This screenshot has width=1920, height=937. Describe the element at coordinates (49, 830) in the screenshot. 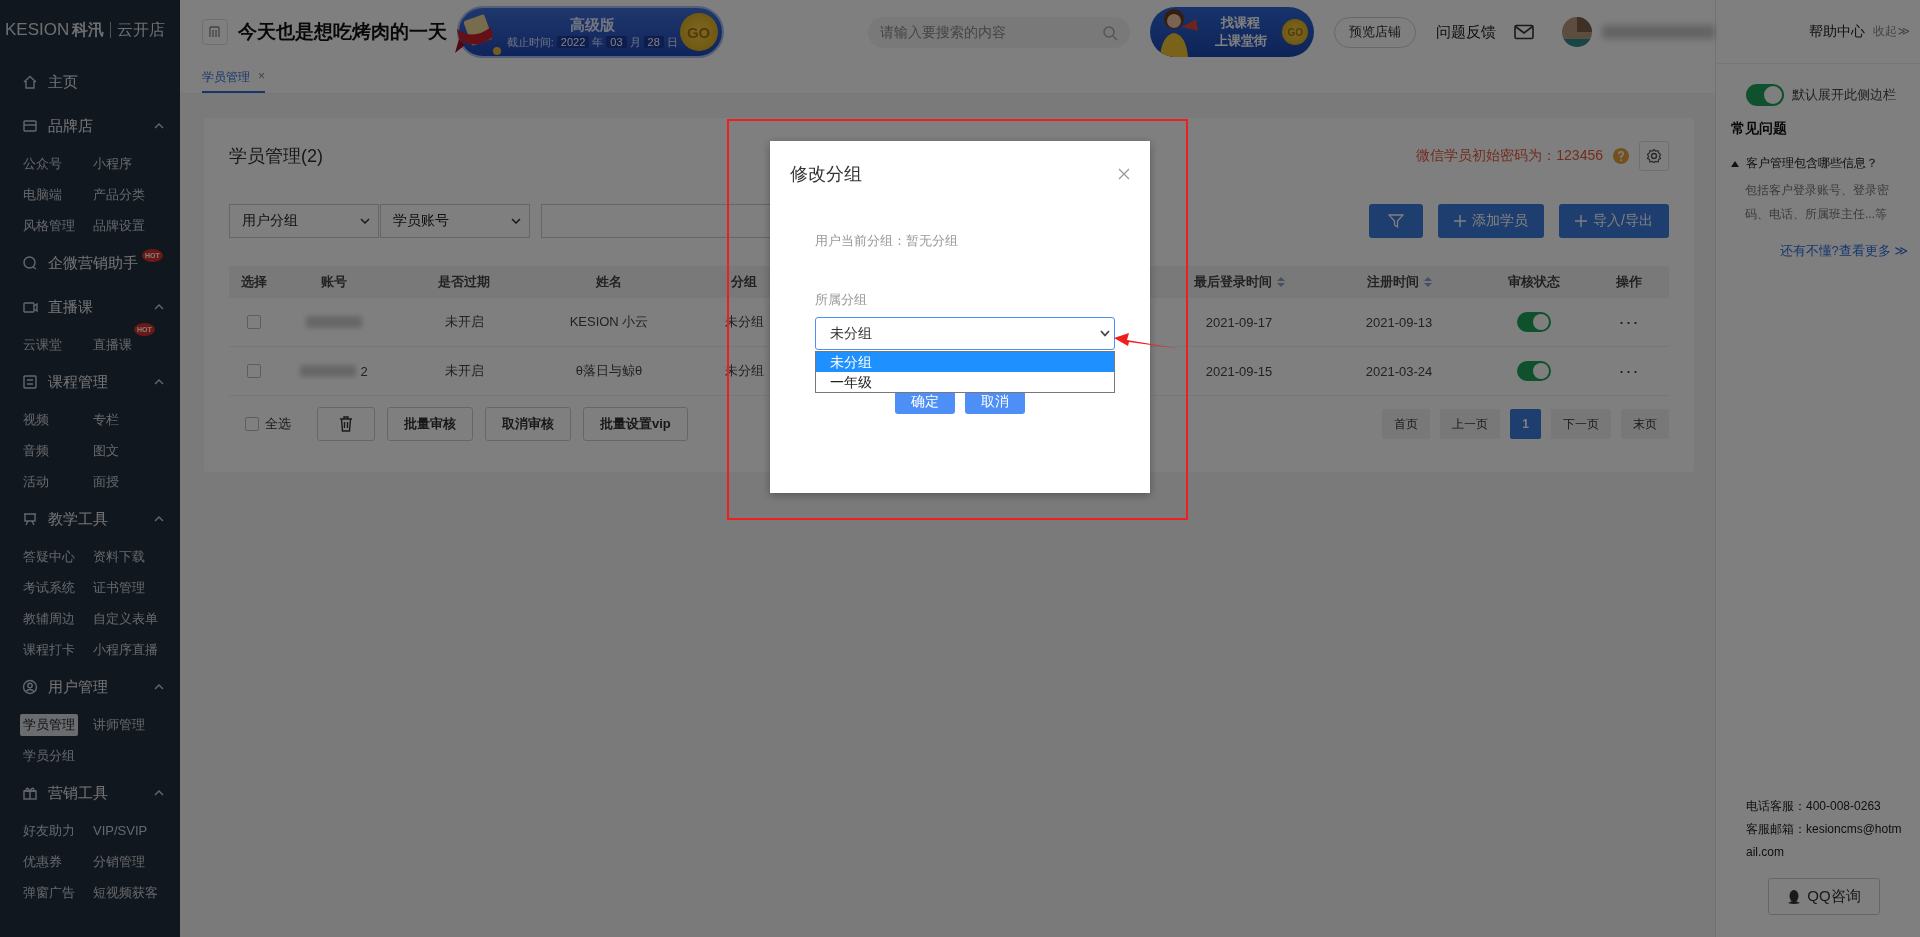

I see `nav-item: 好友助力` at that location.